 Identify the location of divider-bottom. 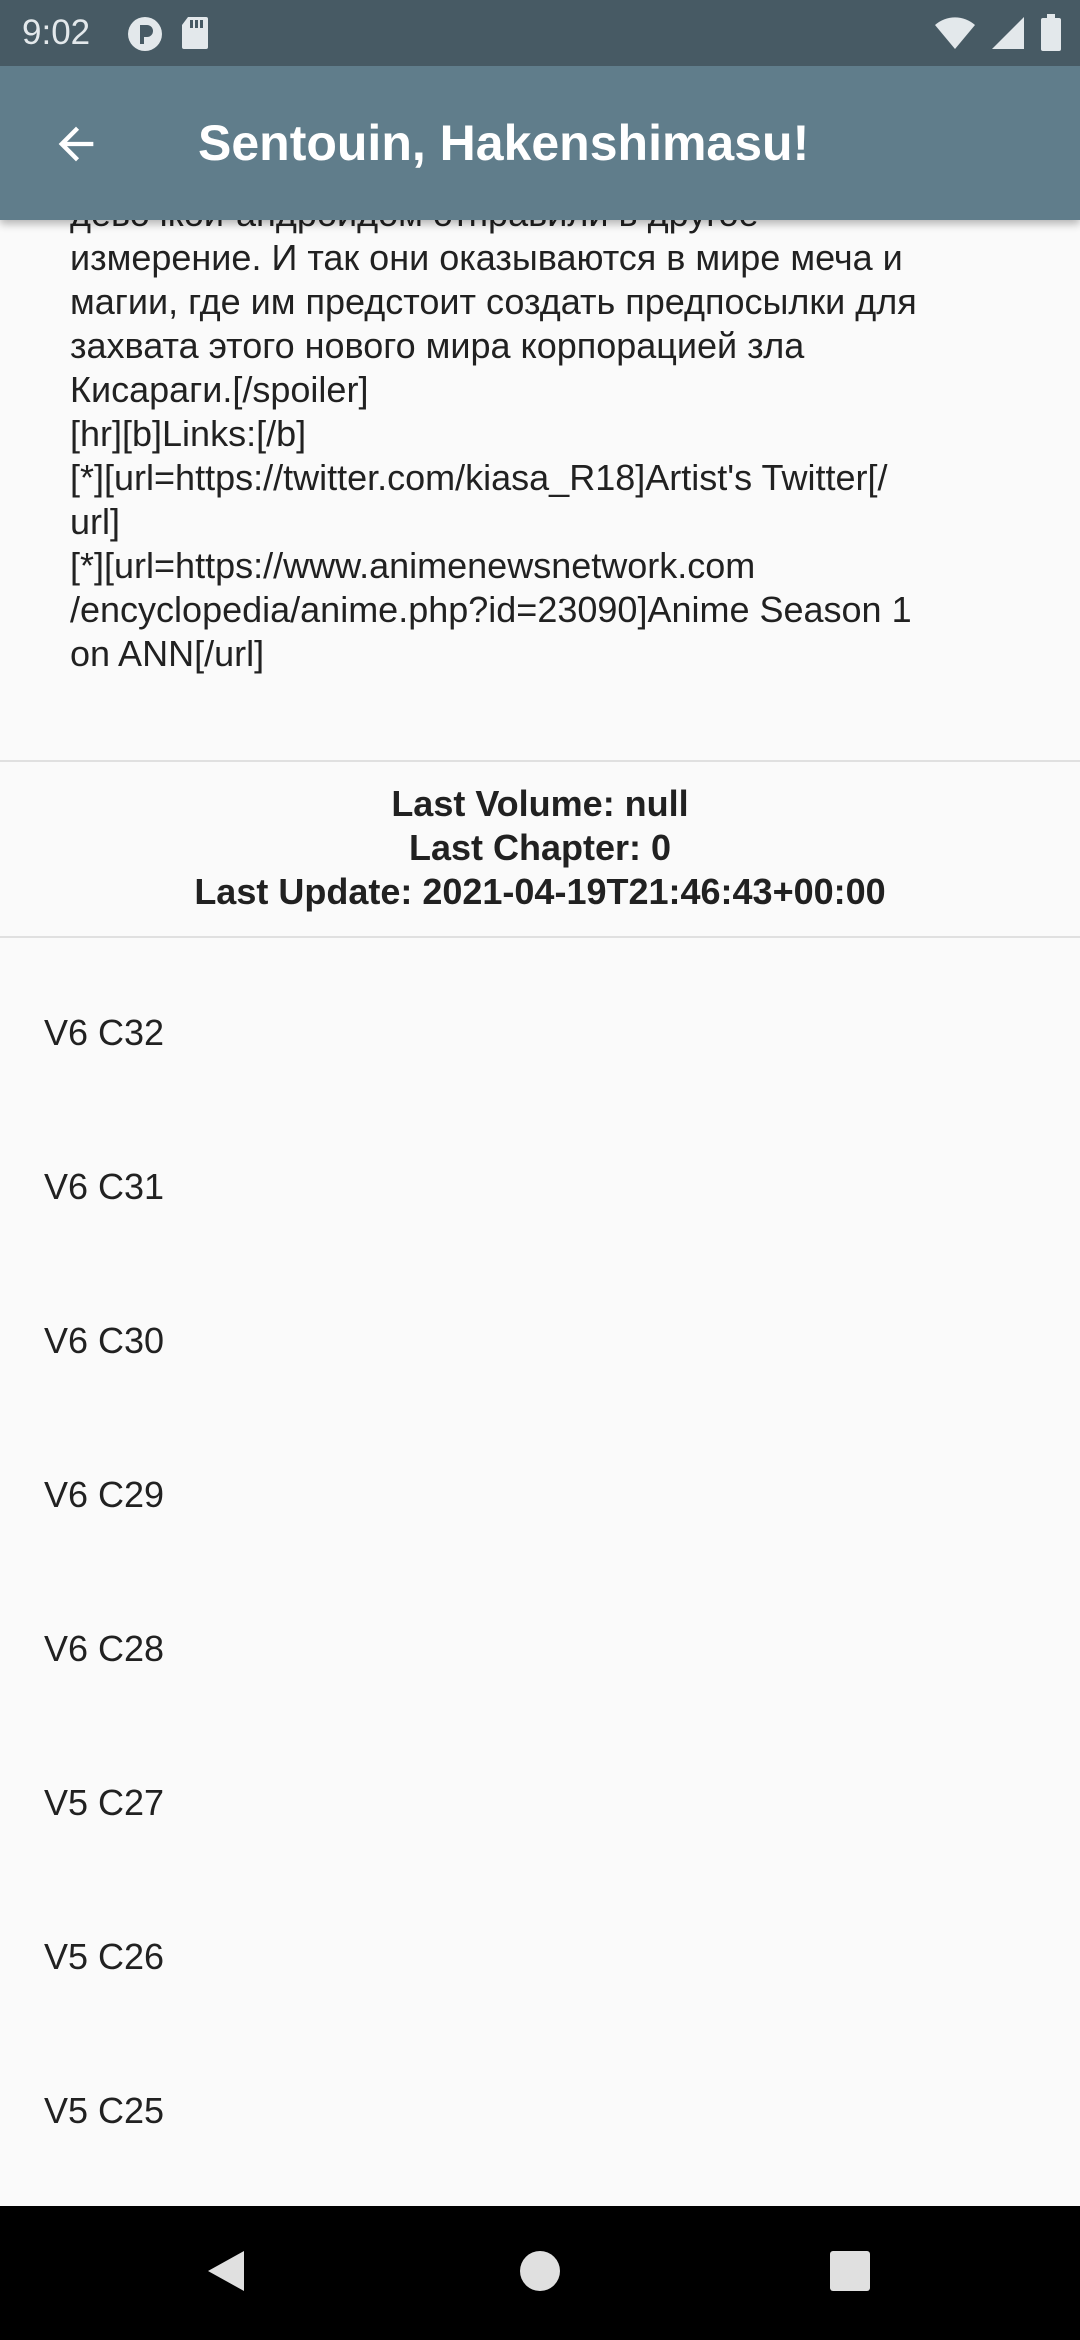
(540, 937).